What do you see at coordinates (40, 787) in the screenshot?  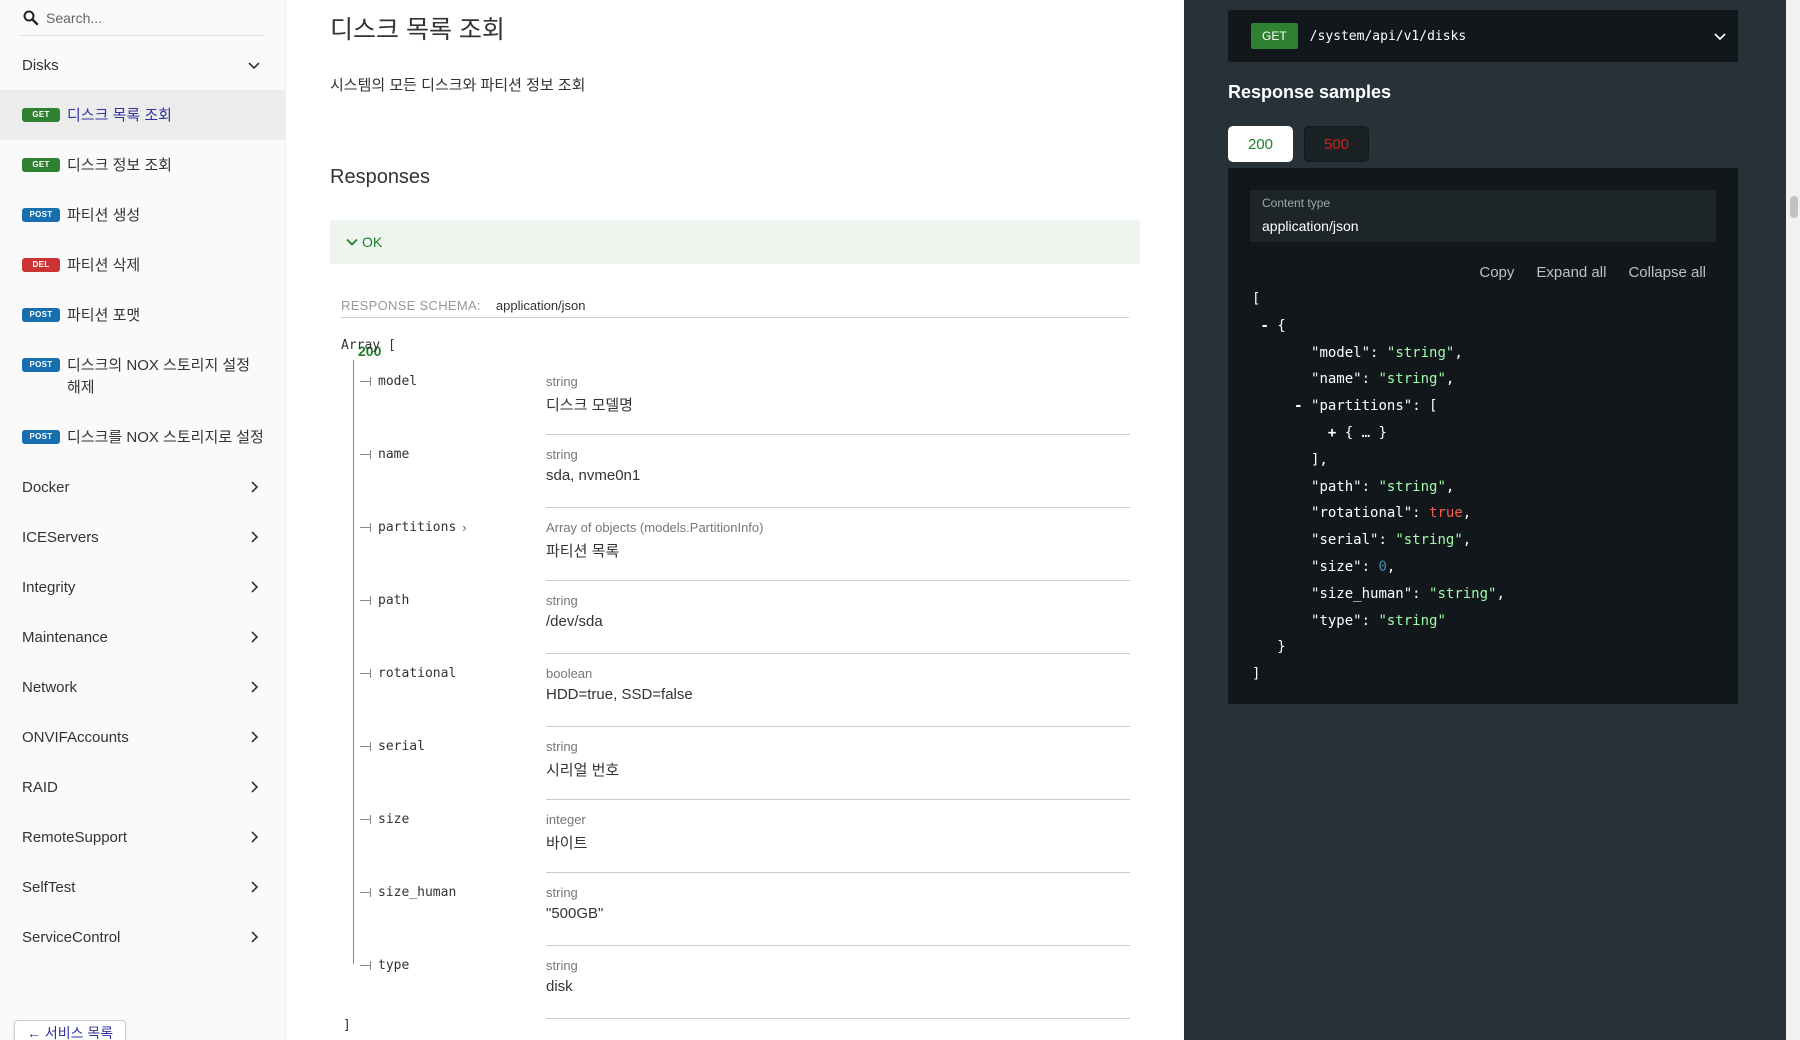 I see `sidebar-group-label: RAID` at bounding box center [40, 787].